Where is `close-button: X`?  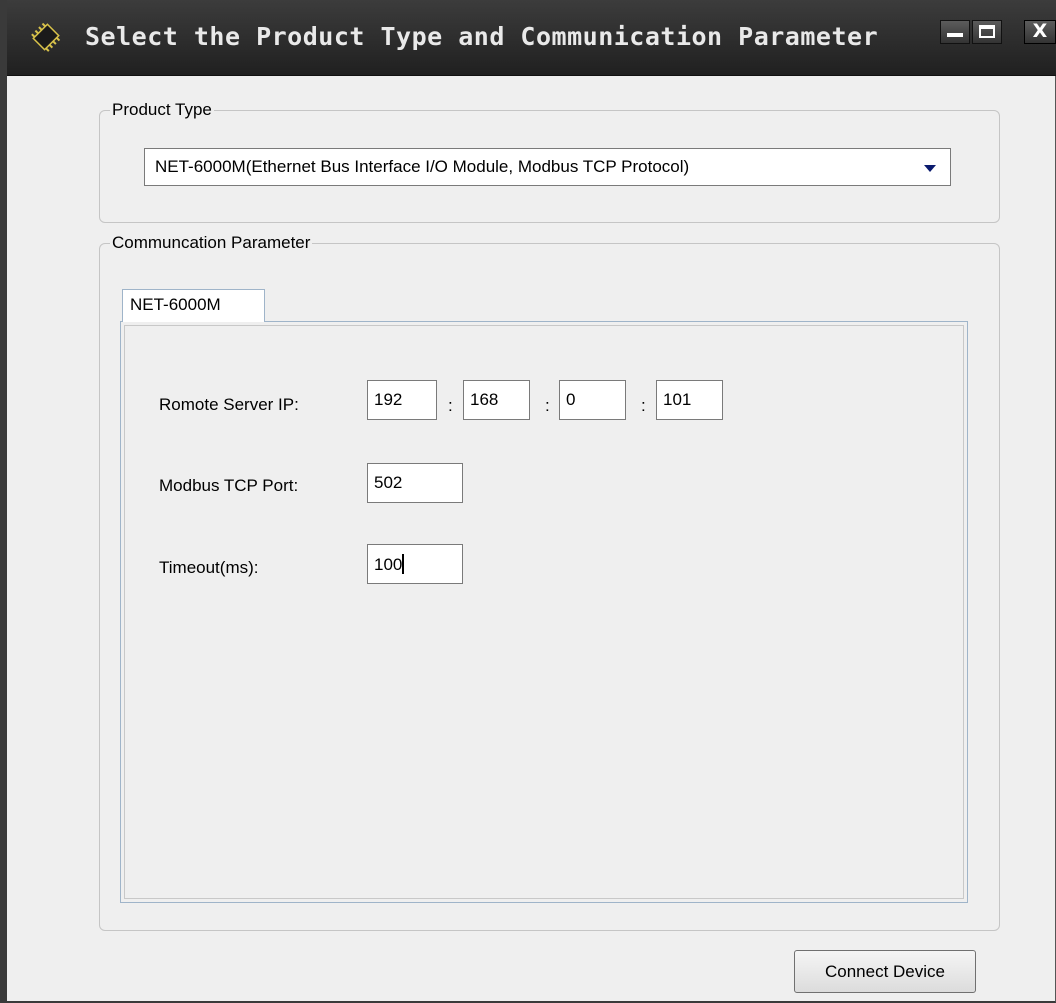 close-button: X is located at coordinates (1040, 32).